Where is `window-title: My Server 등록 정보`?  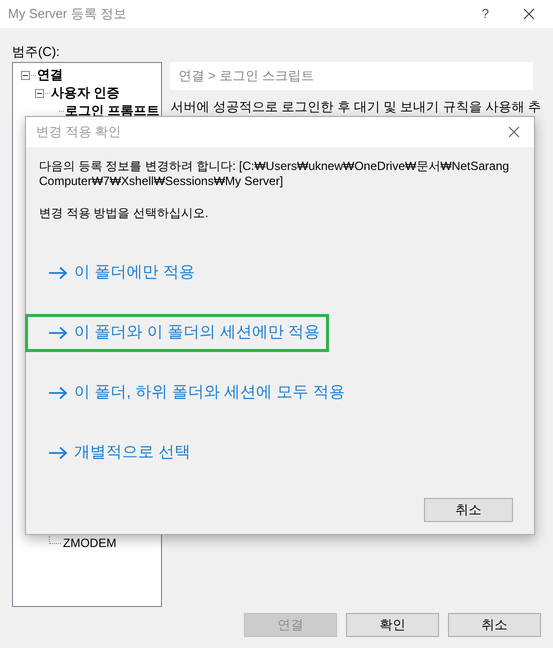 window-title: My Server 등록 정보 is located at coordinates (67, 14).